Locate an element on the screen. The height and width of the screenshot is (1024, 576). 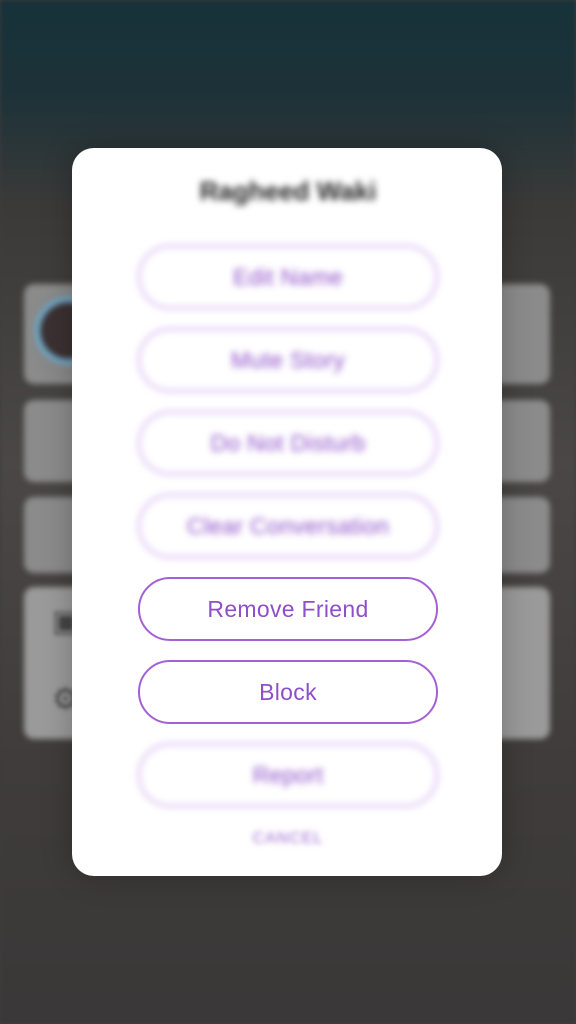
mute-story-button: Mute Story is located at coordinates (288, 360).